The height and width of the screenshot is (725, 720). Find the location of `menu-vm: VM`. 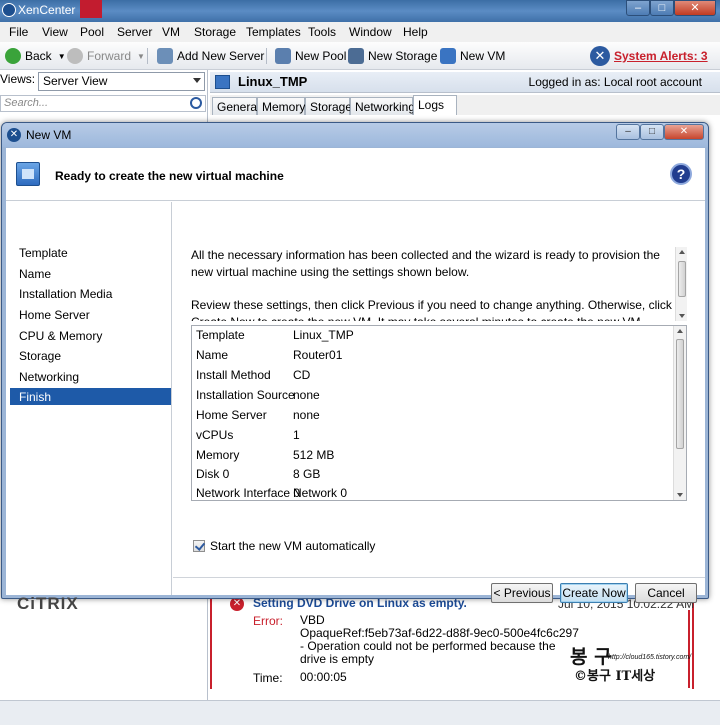

menu-vm: VM is located at coordinates (171, 32).